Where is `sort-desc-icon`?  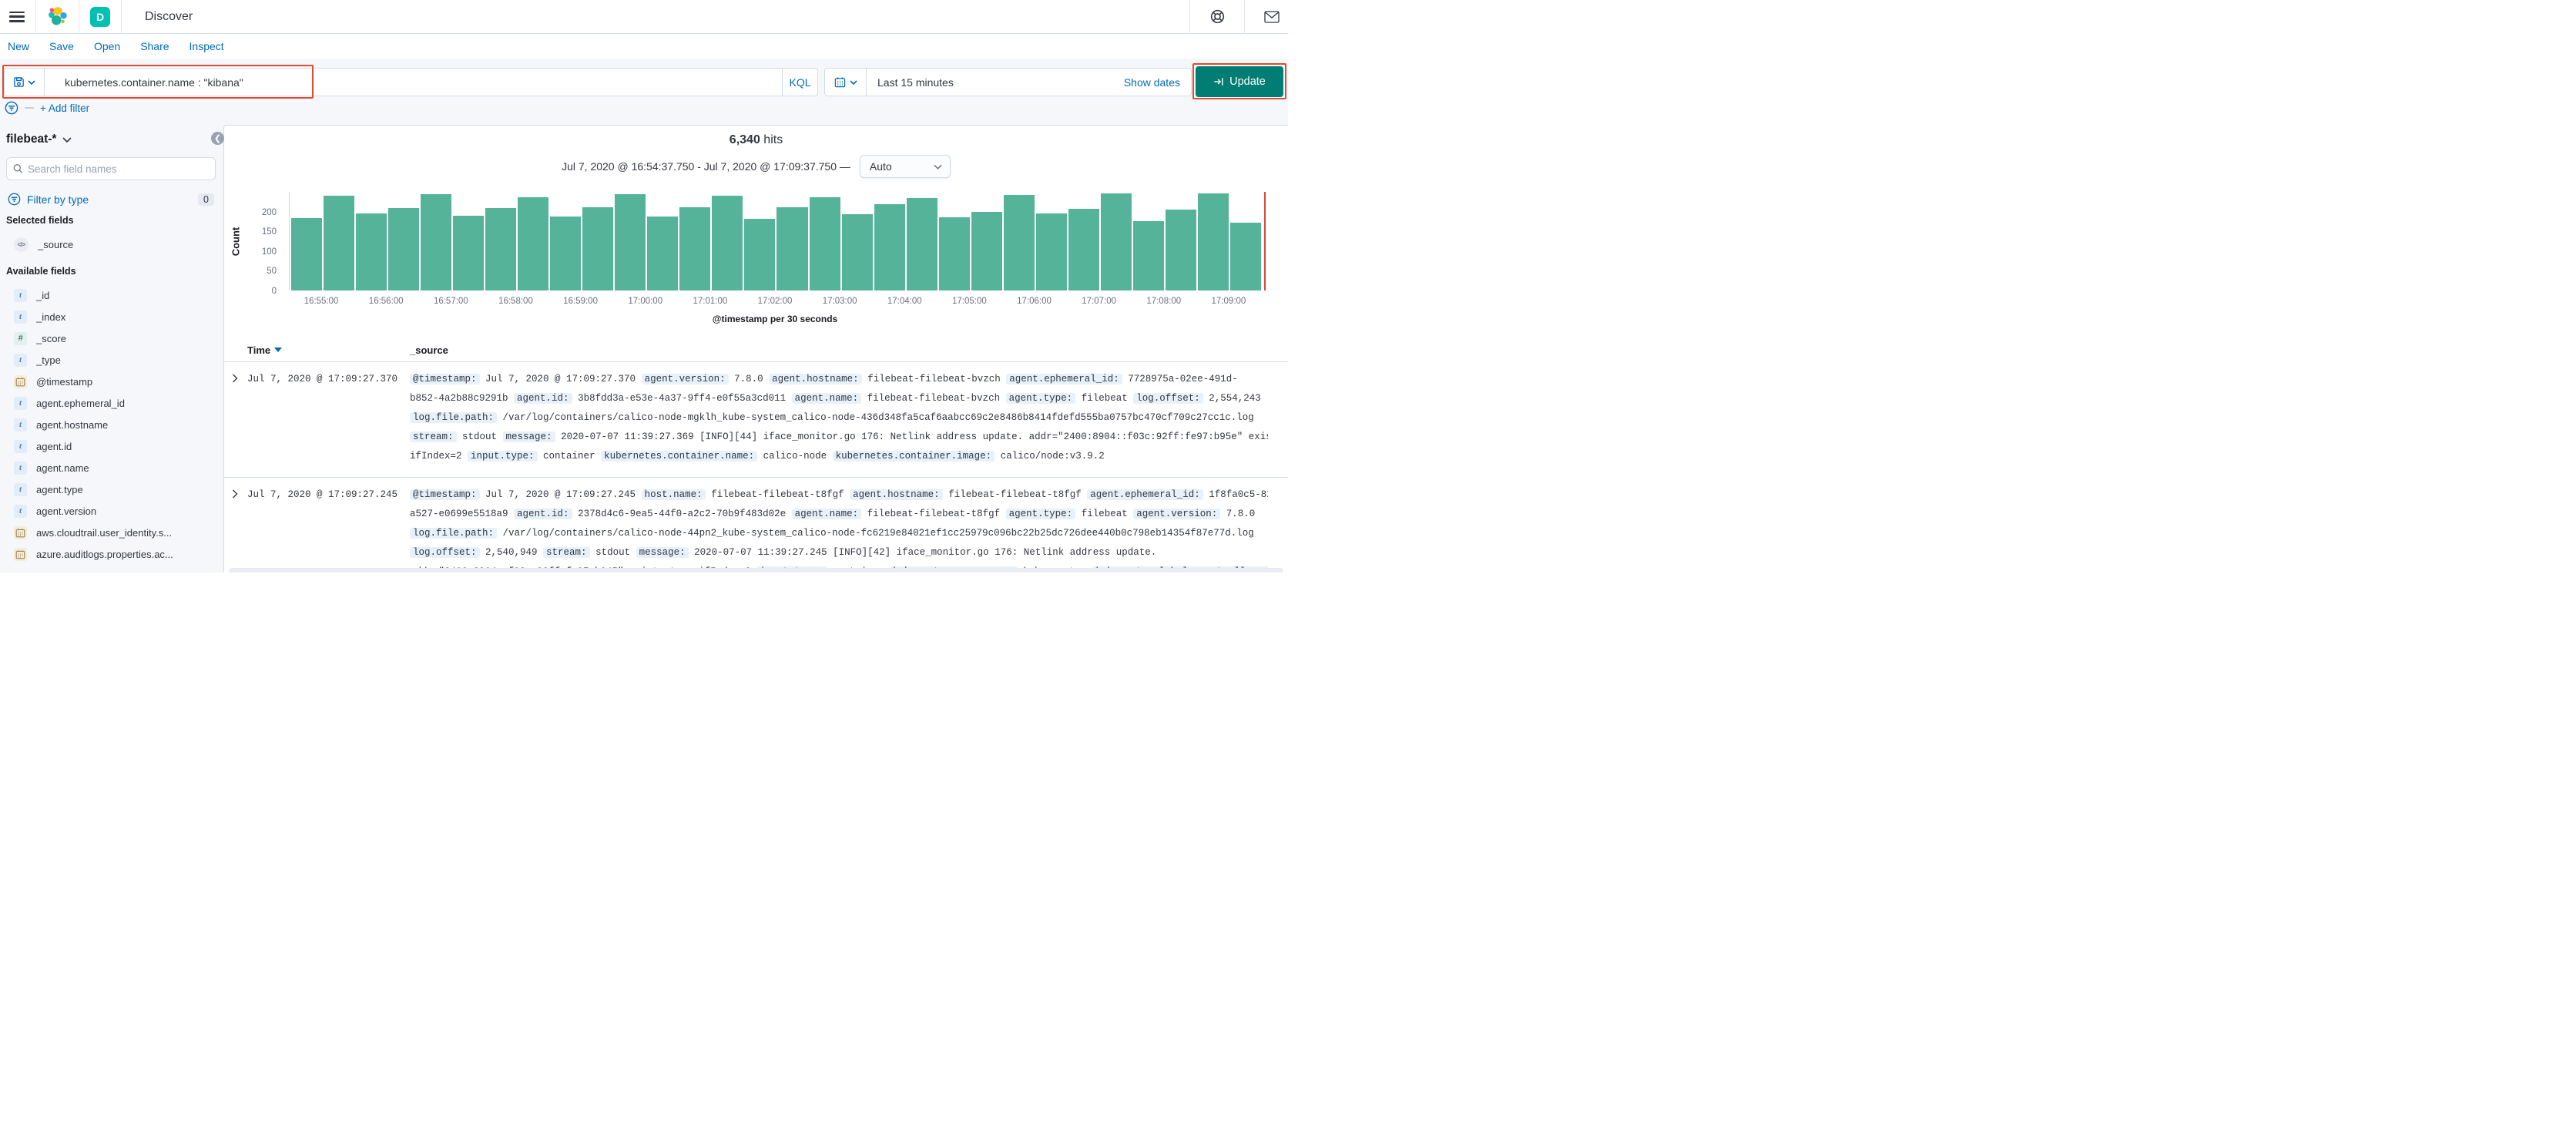 sort-desc-icon is located at coordinates (278, 350).